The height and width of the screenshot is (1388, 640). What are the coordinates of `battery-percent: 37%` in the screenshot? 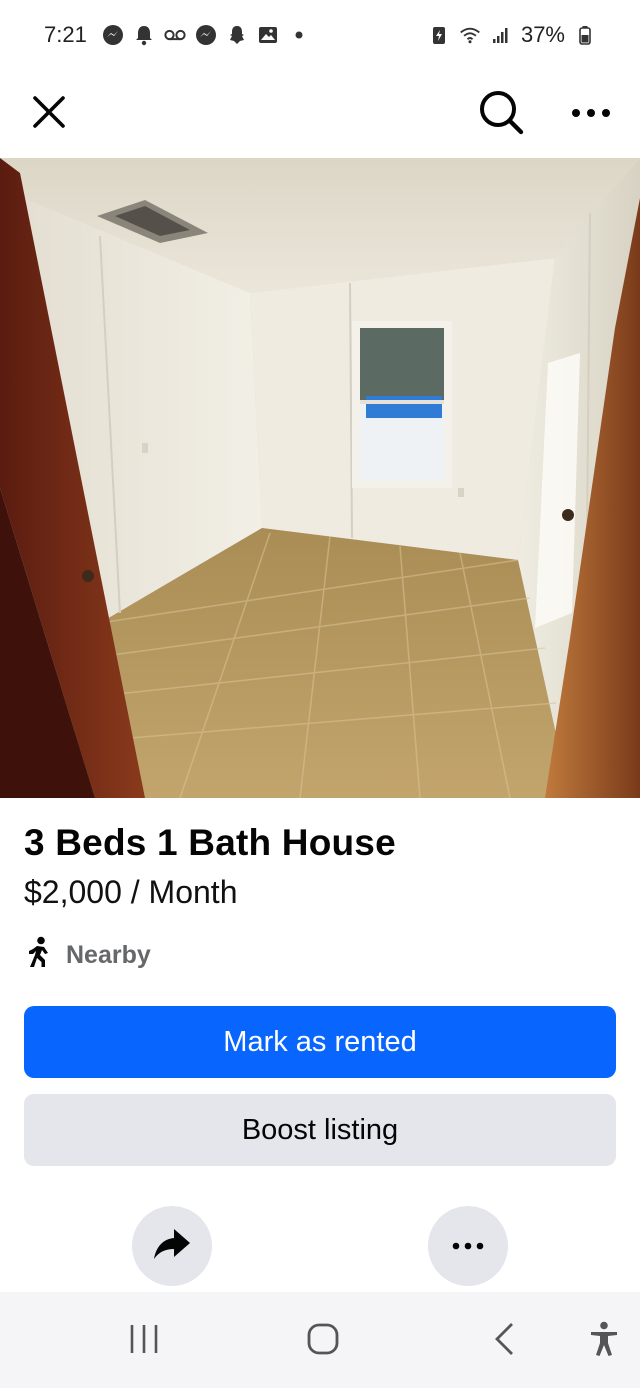 It's located at (542, 34).